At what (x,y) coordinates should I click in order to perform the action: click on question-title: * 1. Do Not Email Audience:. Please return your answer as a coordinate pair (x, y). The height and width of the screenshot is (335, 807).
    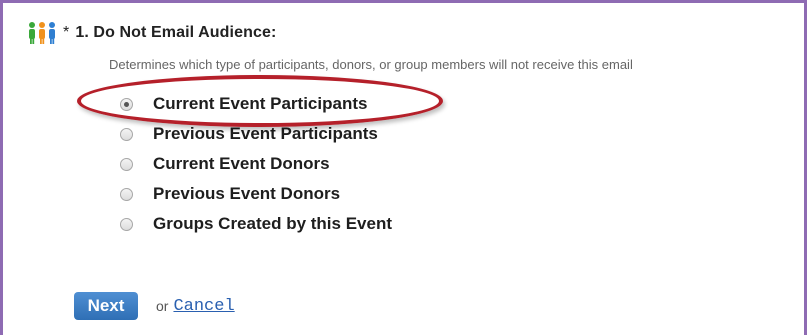
    Looking at the image, I should click on (169, 33).